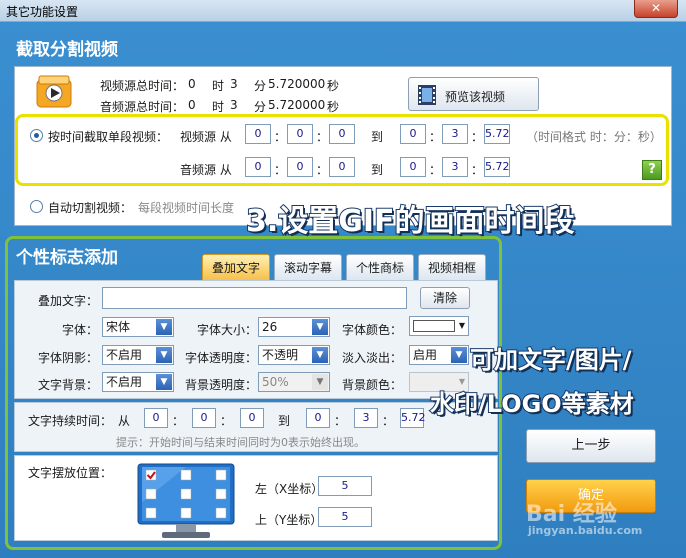 The height and width of the screenshot is (558, 686). Describe the element at coordinates (445, 298) in the screenshot. I see `clear-button: 清除` at that location.